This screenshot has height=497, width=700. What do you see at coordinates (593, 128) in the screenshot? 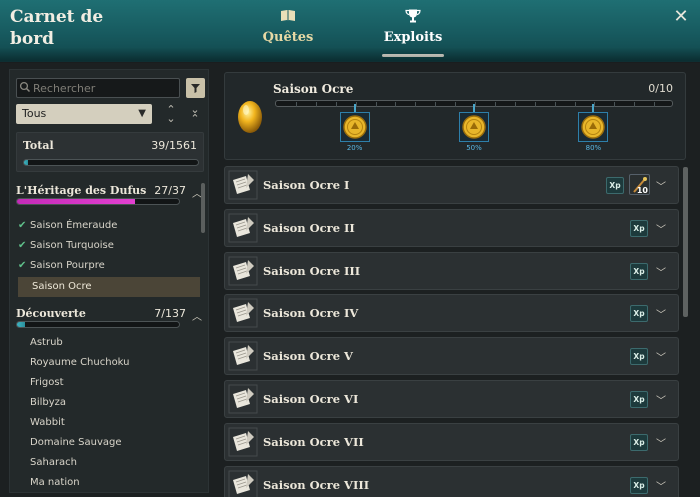
I see `season-reward-3: 80%` at bounding box center [593, 128].